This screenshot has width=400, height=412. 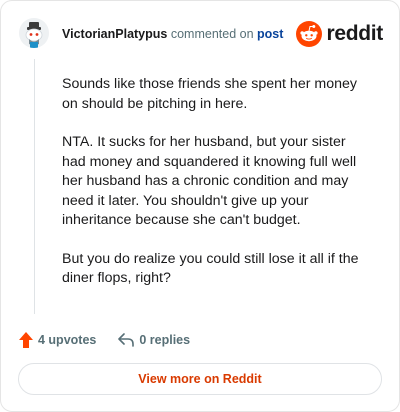 I want to click on reply-button: 0 replies, so click(x=154, y=340).